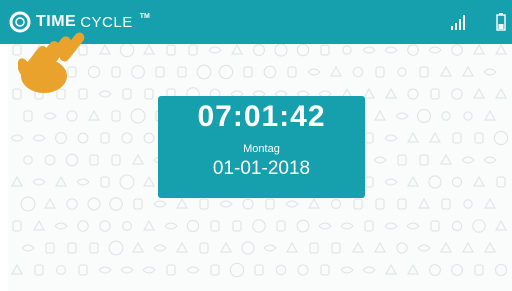 Image resolution: width=512 pixels, height=291 pixels. I want to click on clock-weekday: Montag, so click(261, 149).